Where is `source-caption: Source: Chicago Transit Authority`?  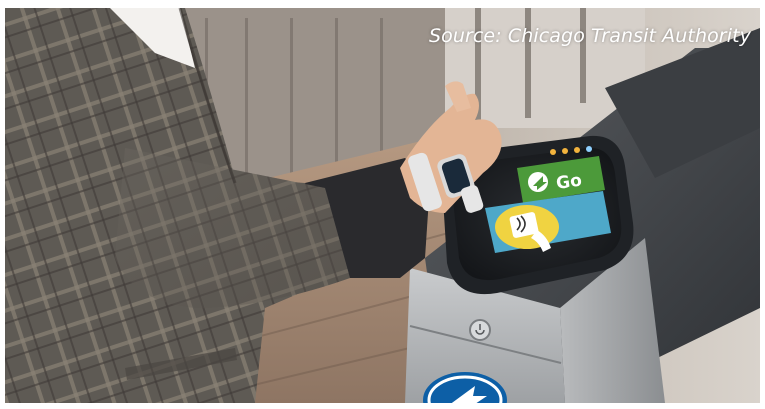 source-caption: Source: Chicago Transit Authority is located at coordinates (589, 36).